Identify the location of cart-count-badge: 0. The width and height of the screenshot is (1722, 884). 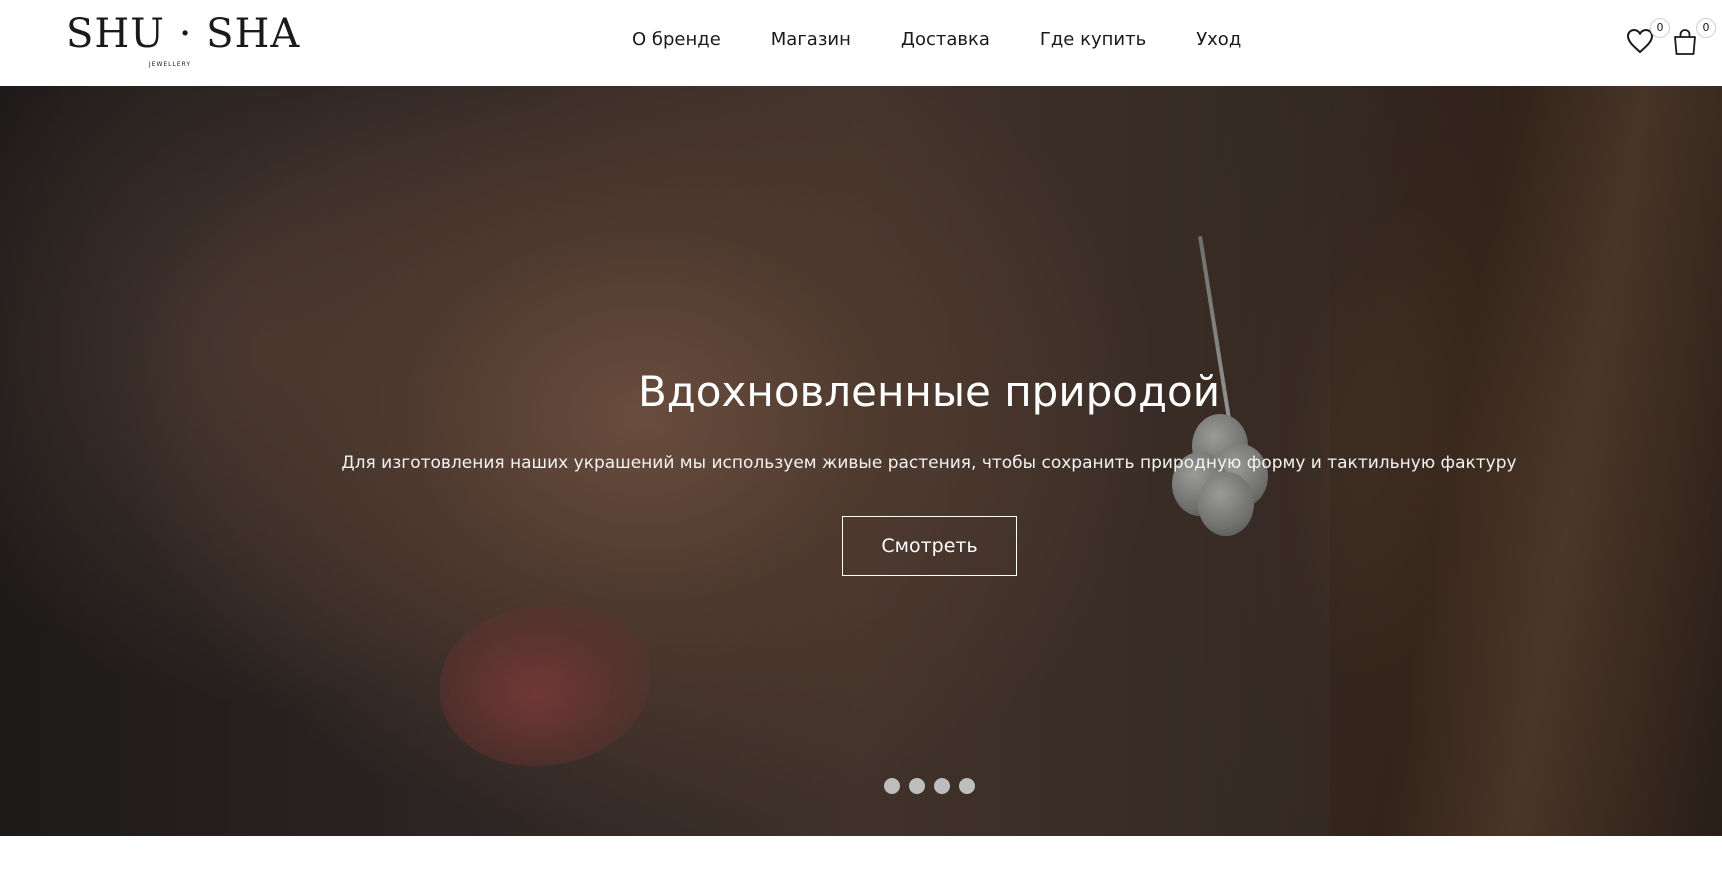
(1706, 28).